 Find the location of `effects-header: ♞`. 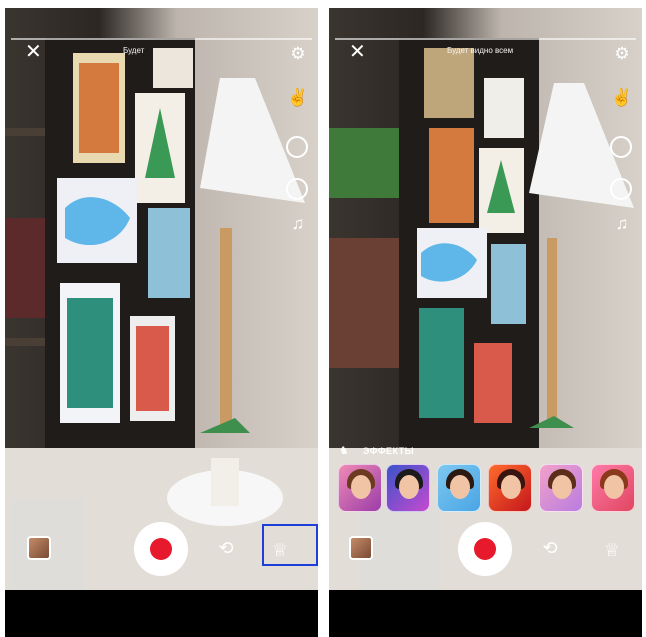

effects-header: ♞ is located at coordinates (344, 450).